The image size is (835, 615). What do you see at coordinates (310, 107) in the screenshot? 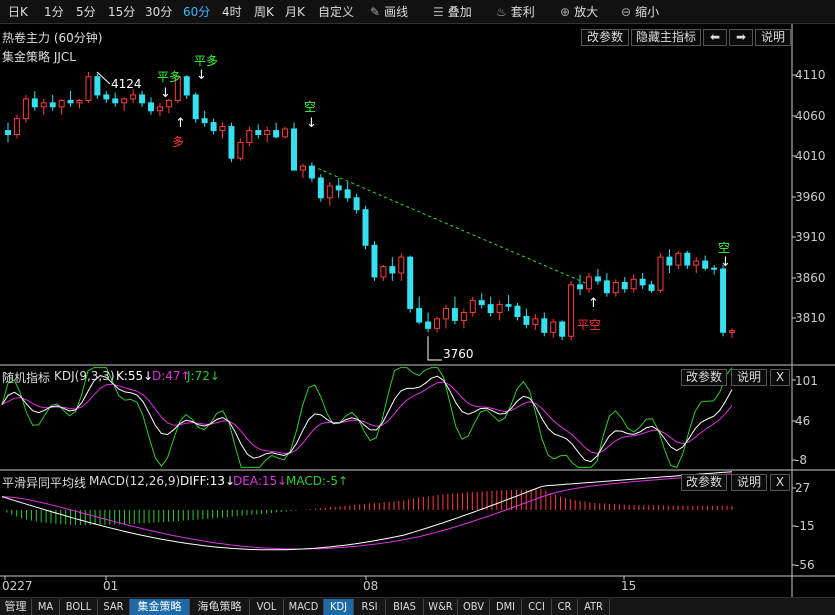
I see `signal-short: 空` at bounding box center [310, 107].